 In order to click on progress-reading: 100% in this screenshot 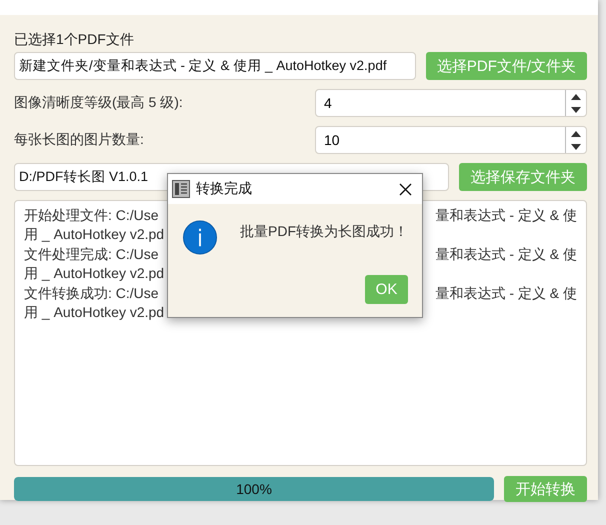, I will do `click(254, 489)`.